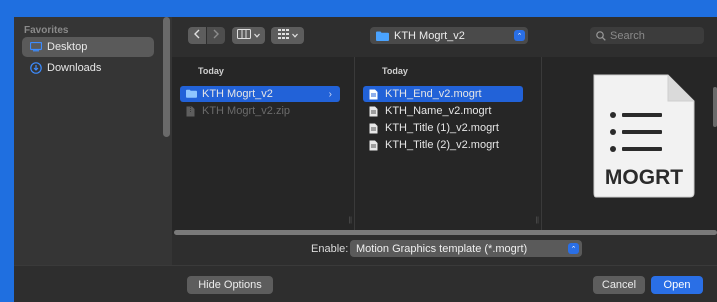 This screenshot has width=717, height=302. Describe the element at coordinates (433, 94) in the screenshot. I see `list-item-label: KTH_End_v2.mogrt` at that location.